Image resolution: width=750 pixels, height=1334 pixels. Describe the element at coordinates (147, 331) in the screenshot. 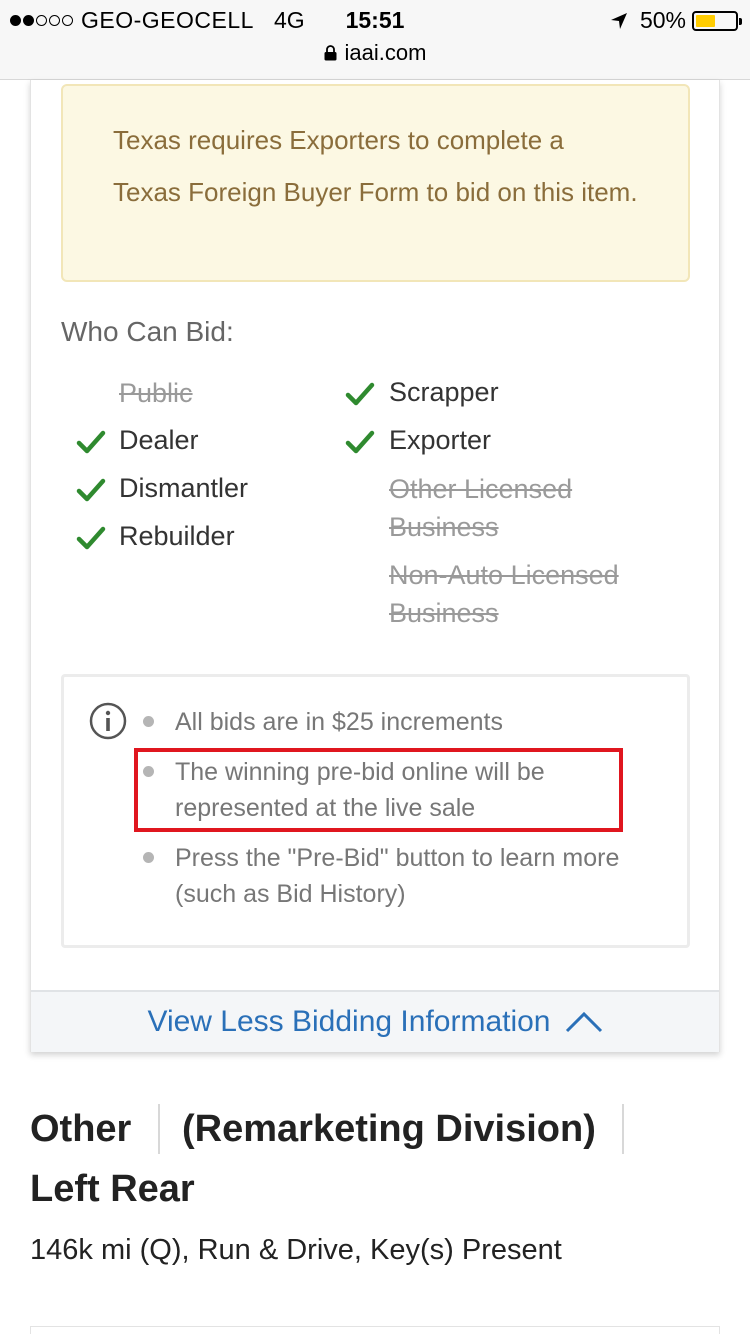

I see `who-can-bid-label: Who Can Bid:` at that location.